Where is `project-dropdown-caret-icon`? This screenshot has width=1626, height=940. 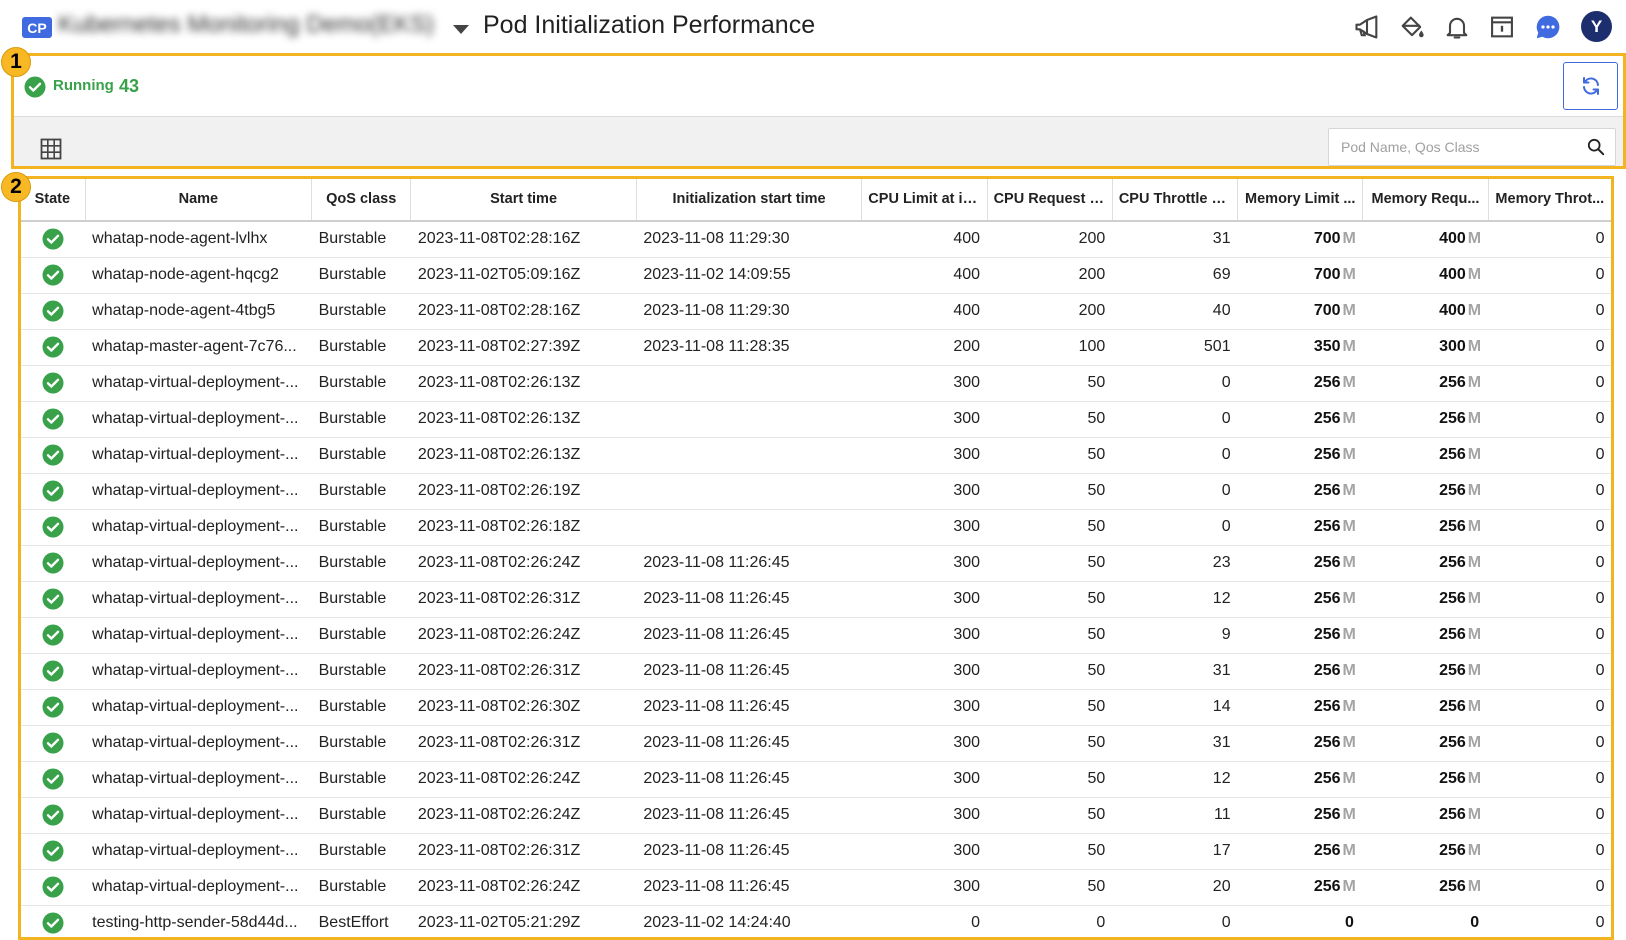
project-dropdown-caret-icon is located at coordinates (461, 29).